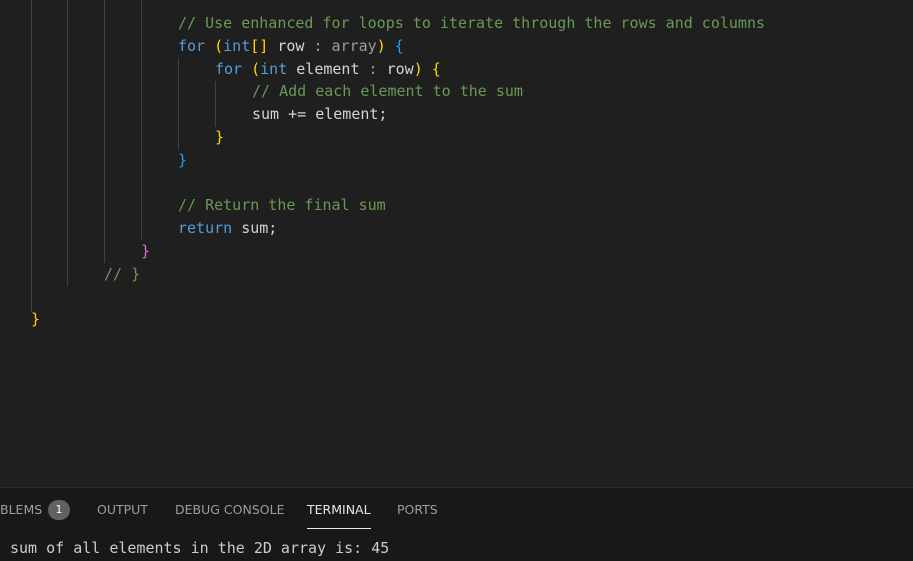 This screenshot has height=561, width=913. What do you see at coordinates (230, 509) in the screenshot?
I see `tab-label: DEBUG CONSOLE` at bounding box center [230, 509].